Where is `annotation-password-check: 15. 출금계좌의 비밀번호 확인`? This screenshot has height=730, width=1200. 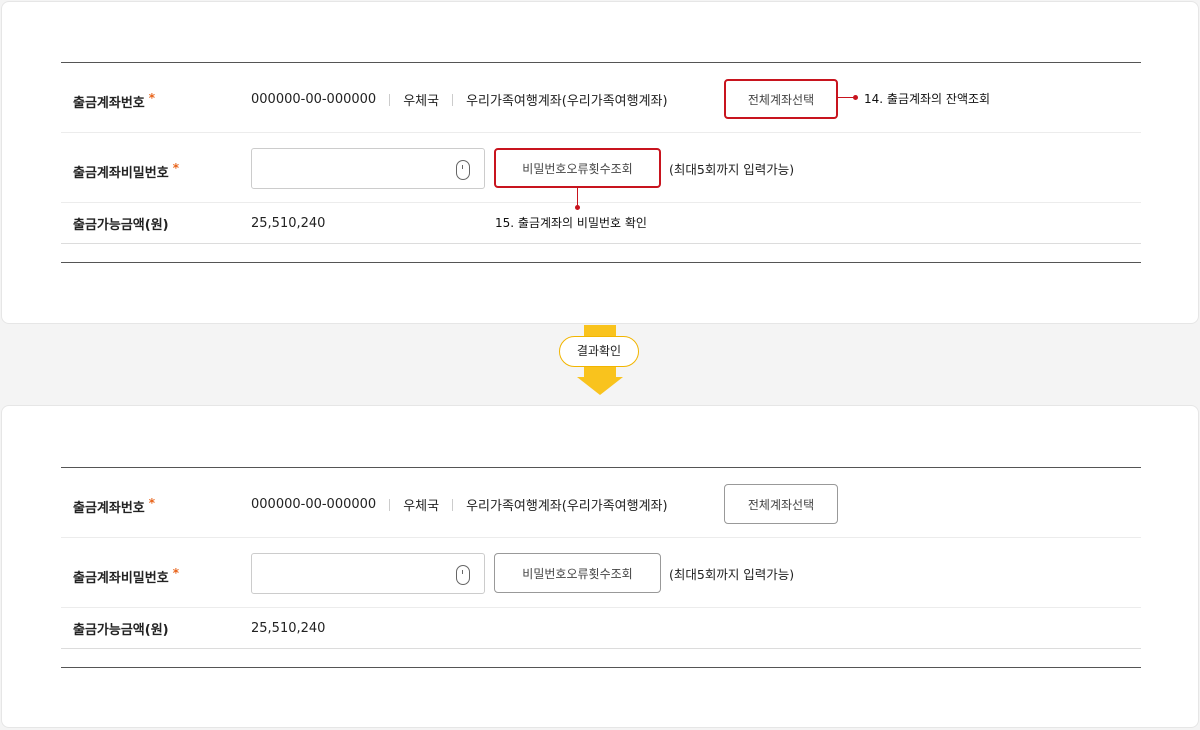 annotation-password-check: 15. 출금계좌의 비밀번호 확인 is located at coordinates (571, 223).